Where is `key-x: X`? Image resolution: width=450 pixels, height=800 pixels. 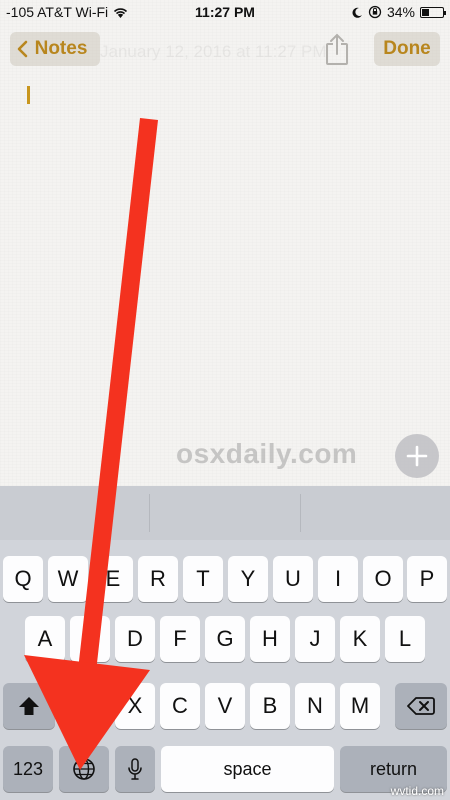
key-x: X is located at coordinates (135, 706).